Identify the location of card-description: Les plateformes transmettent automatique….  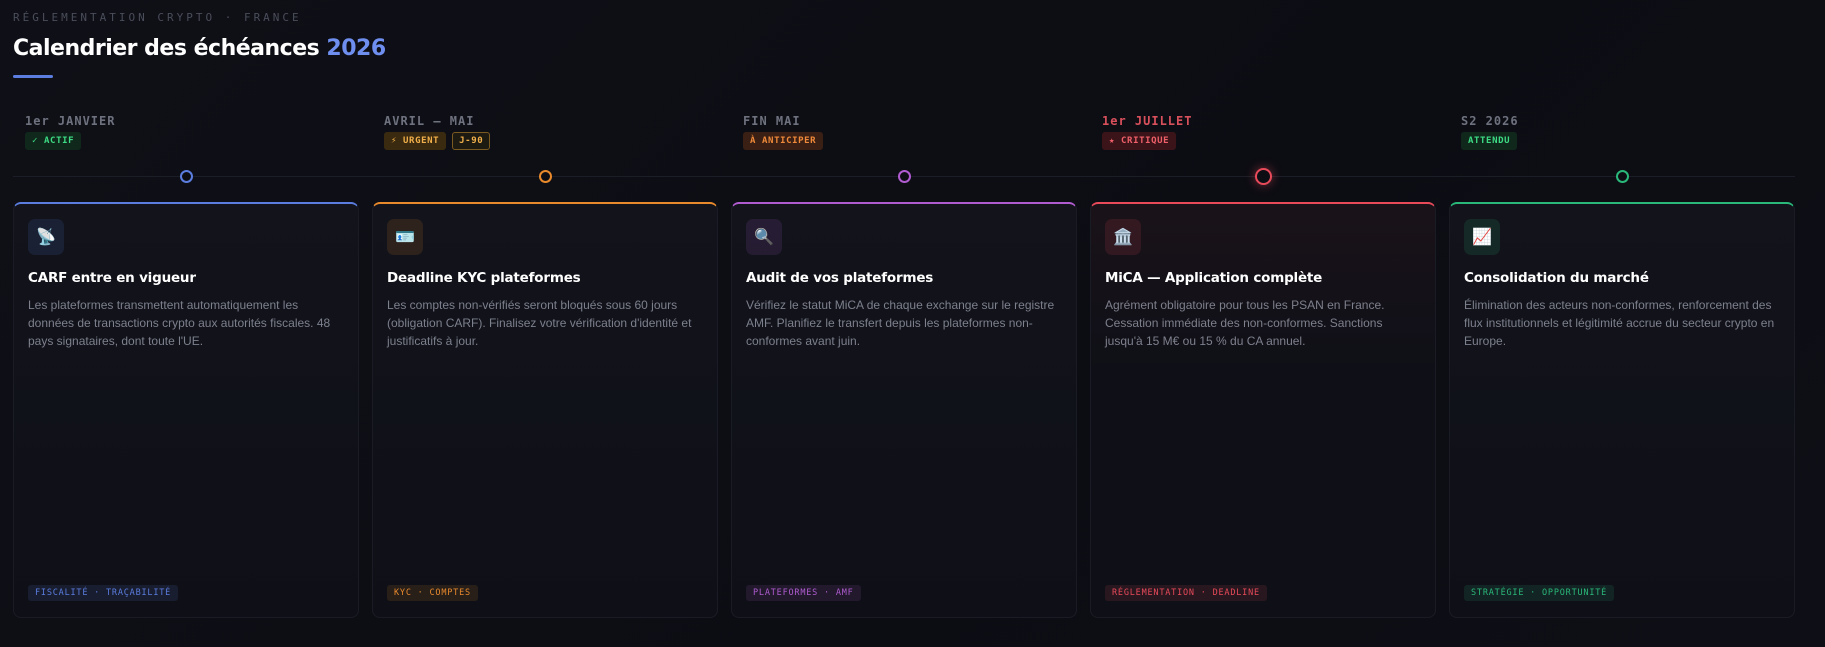
(179, 323).